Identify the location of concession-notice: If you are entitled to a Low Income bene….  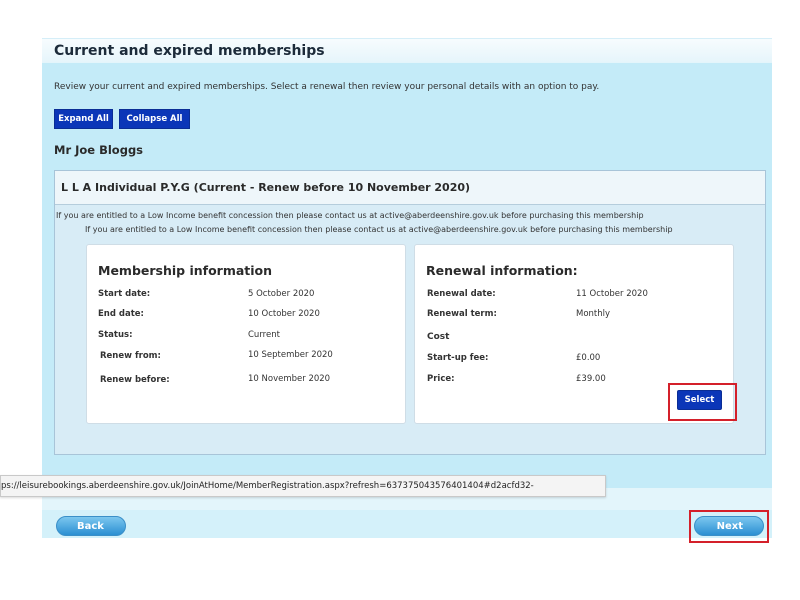
(350, 215).